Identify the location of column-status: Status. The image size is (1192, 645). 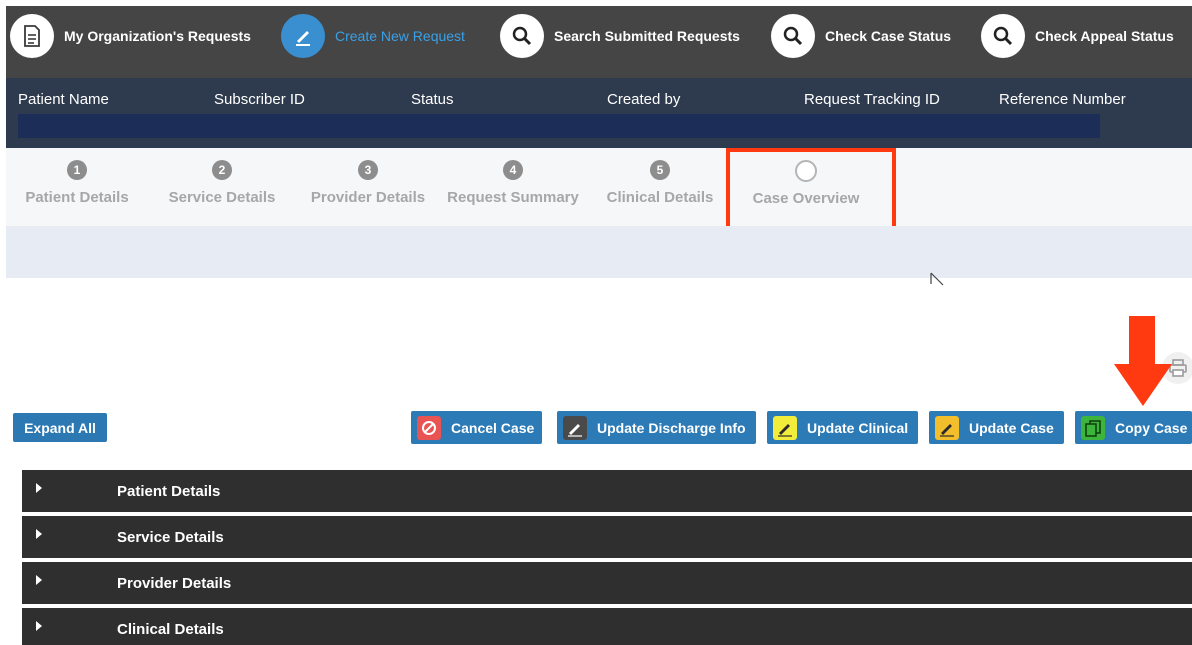
(432, 99).